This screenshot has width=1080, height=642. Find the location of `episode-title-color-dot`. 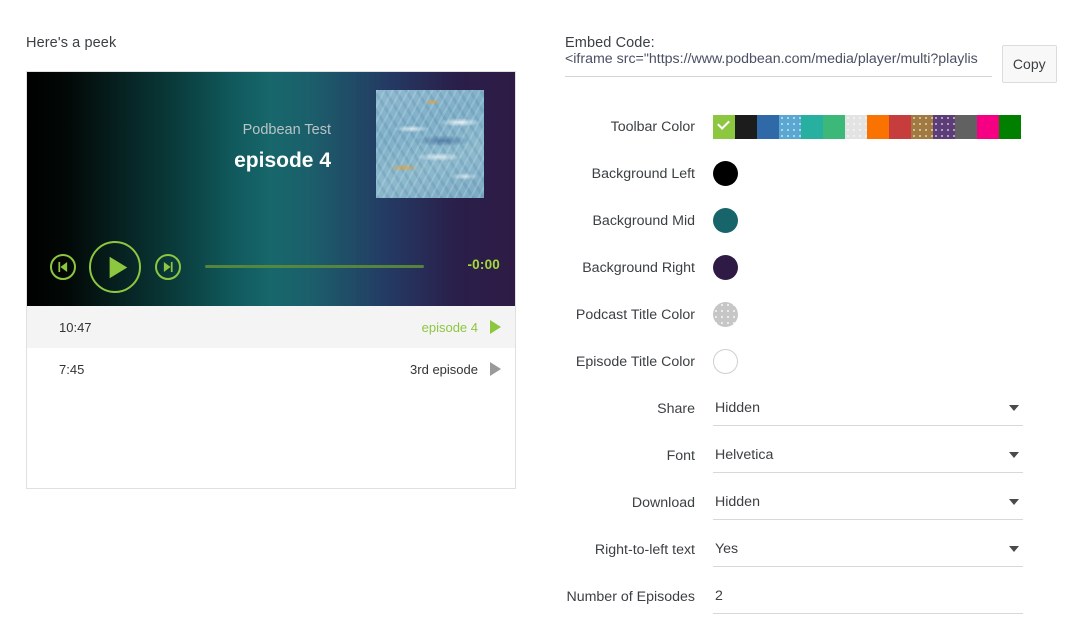

episode-title-color-dot is located at coordinates (725, 361).